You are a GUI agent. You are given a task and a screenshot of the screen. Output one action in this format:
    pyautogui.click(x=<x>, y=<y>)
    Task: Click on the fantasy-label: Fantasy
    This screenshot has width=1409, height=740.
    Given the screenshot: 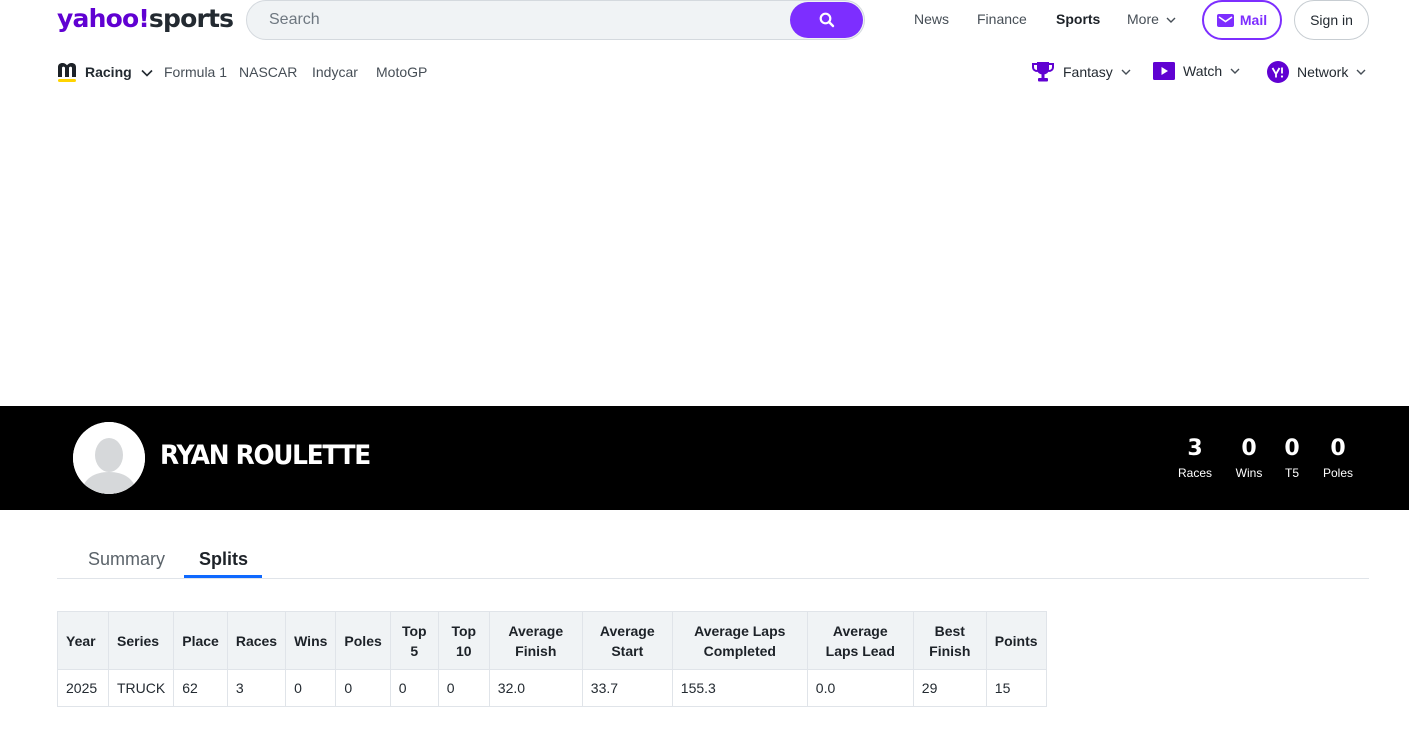 What is the action you would take?
    pyautogui.click(x=1088, y=72)
    